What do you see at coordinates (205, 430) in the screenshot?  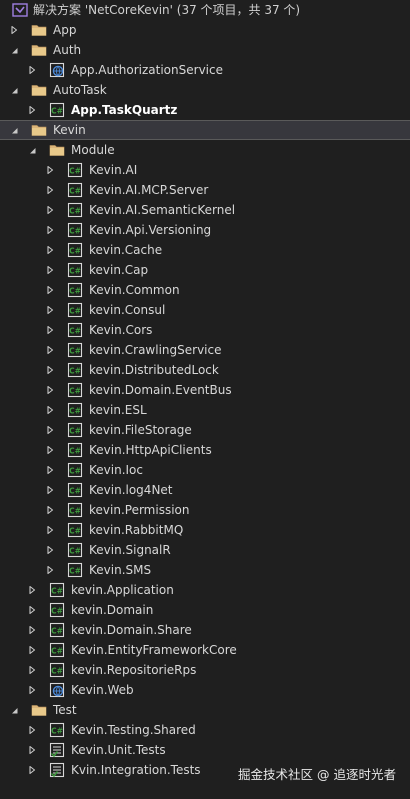 I see `tree-item-kevin-filestorage: C# kevin.FileStorage` at bounding box center [205, 430].